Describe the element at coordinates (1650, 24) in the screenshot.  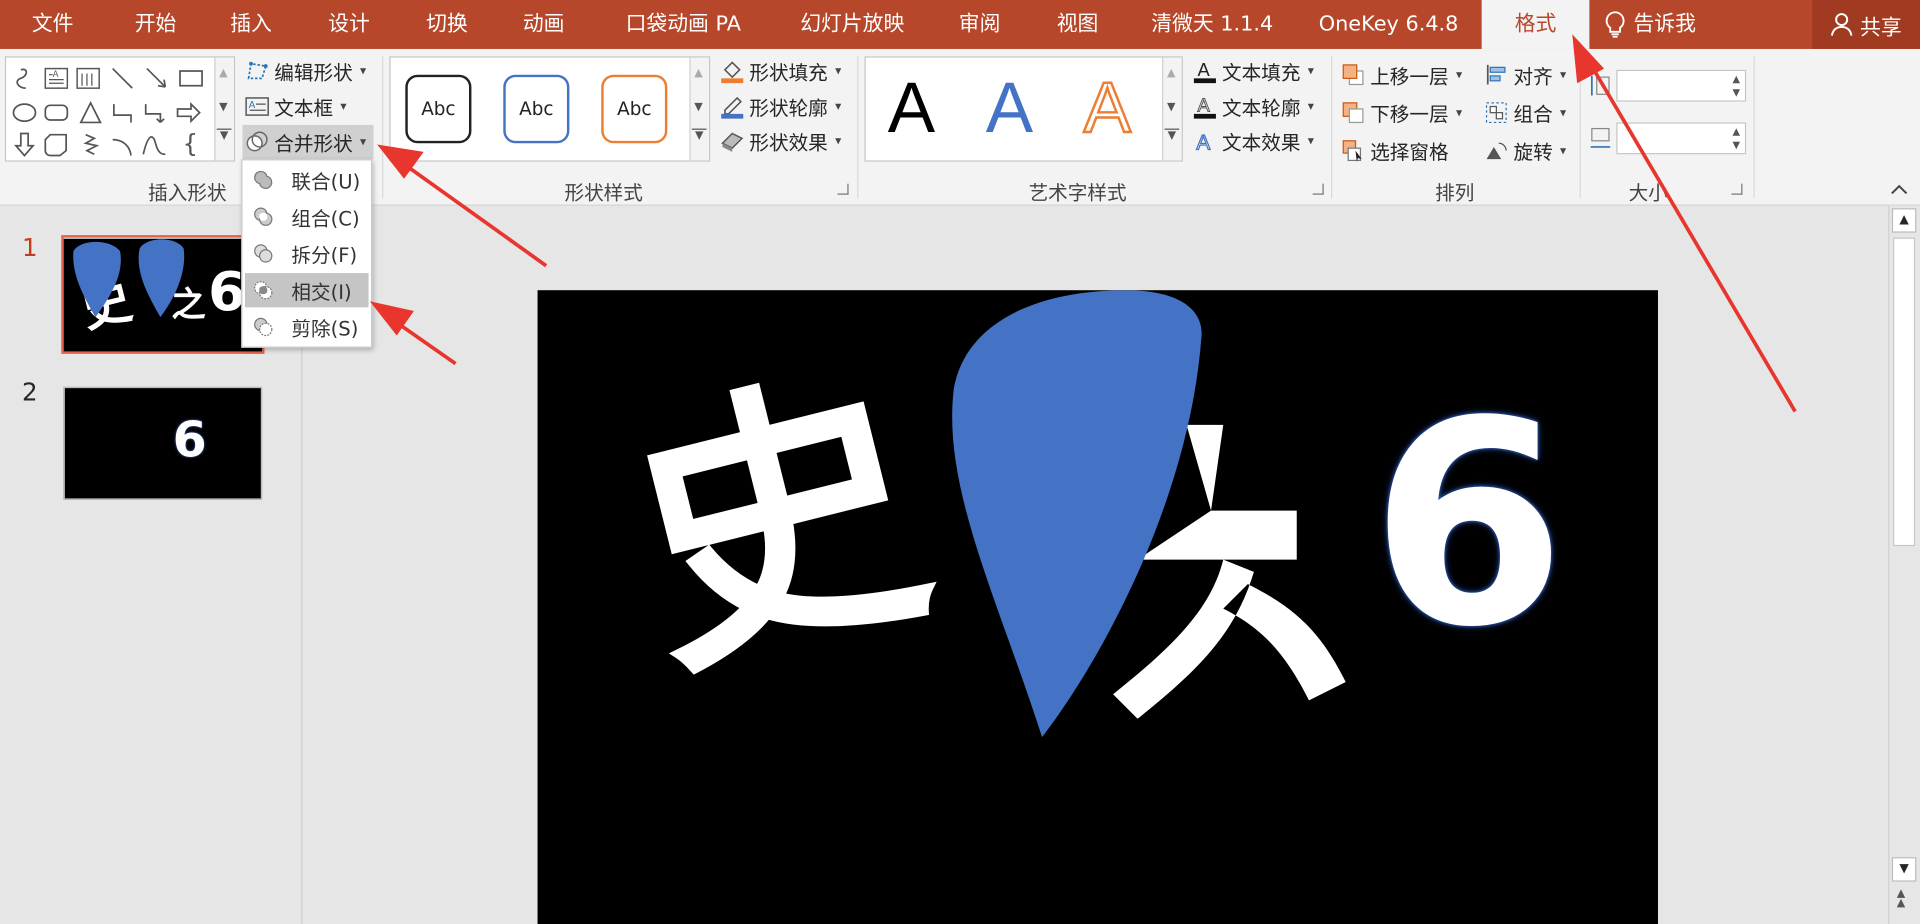
I see `tell-me-box: 告诉我` at that location.